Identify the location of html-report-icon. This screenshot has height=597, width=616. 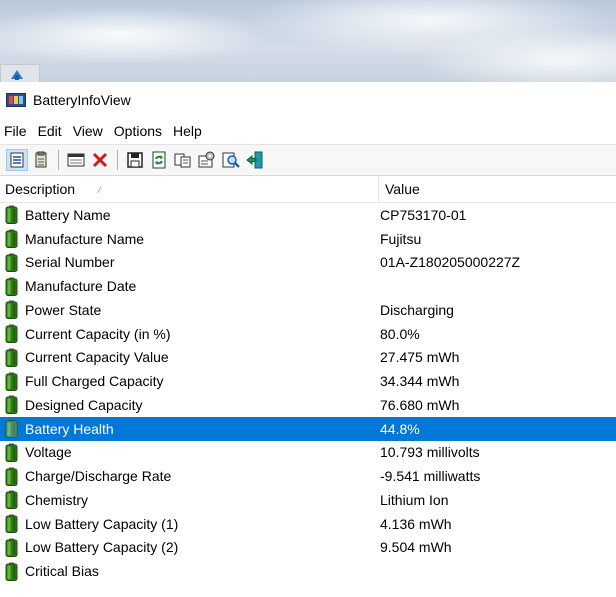
(41, 159).